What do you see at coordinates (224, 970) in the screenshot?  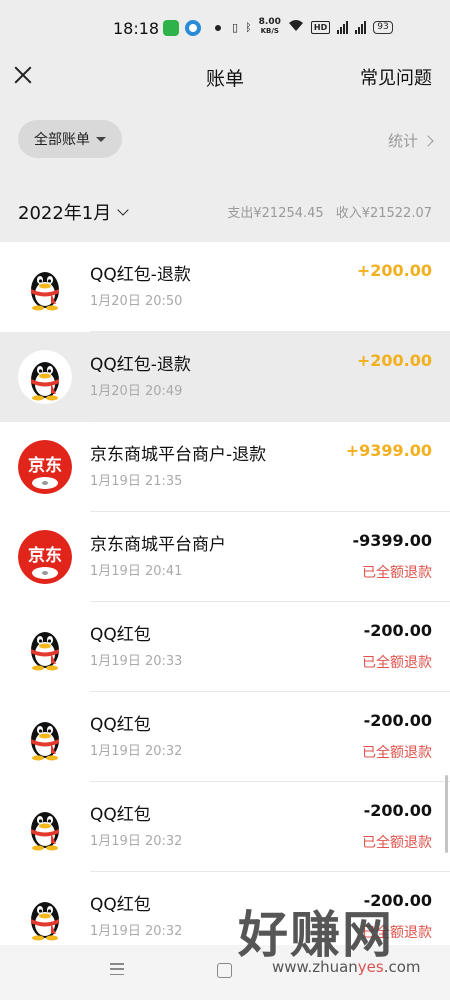 I see `home-icon` at bounding box center [224, 970].